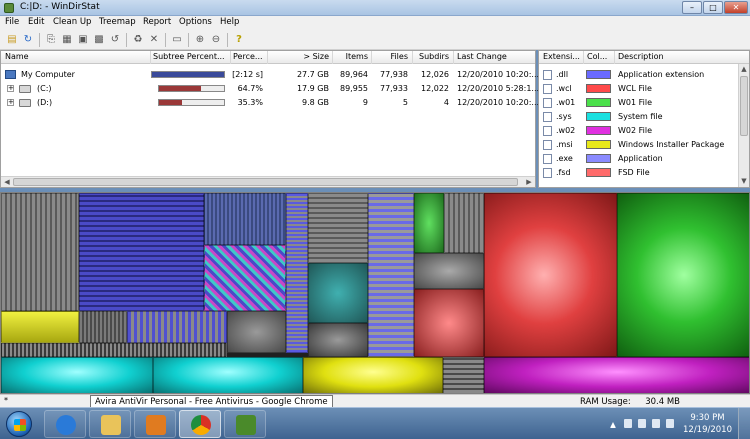 The width and height of the screenshot is (750, 439). What do you see at coordinates (670, 423) in the screenshot?
I see `volume-icon` at bounding box center [670, 423].